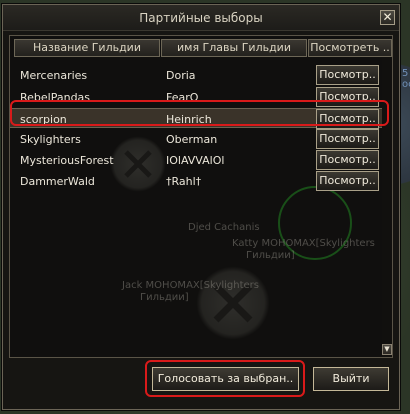  Describe the element at coordinates (181, 75) in the screenshot. I see `leader-name-cell: Doria` at that location.